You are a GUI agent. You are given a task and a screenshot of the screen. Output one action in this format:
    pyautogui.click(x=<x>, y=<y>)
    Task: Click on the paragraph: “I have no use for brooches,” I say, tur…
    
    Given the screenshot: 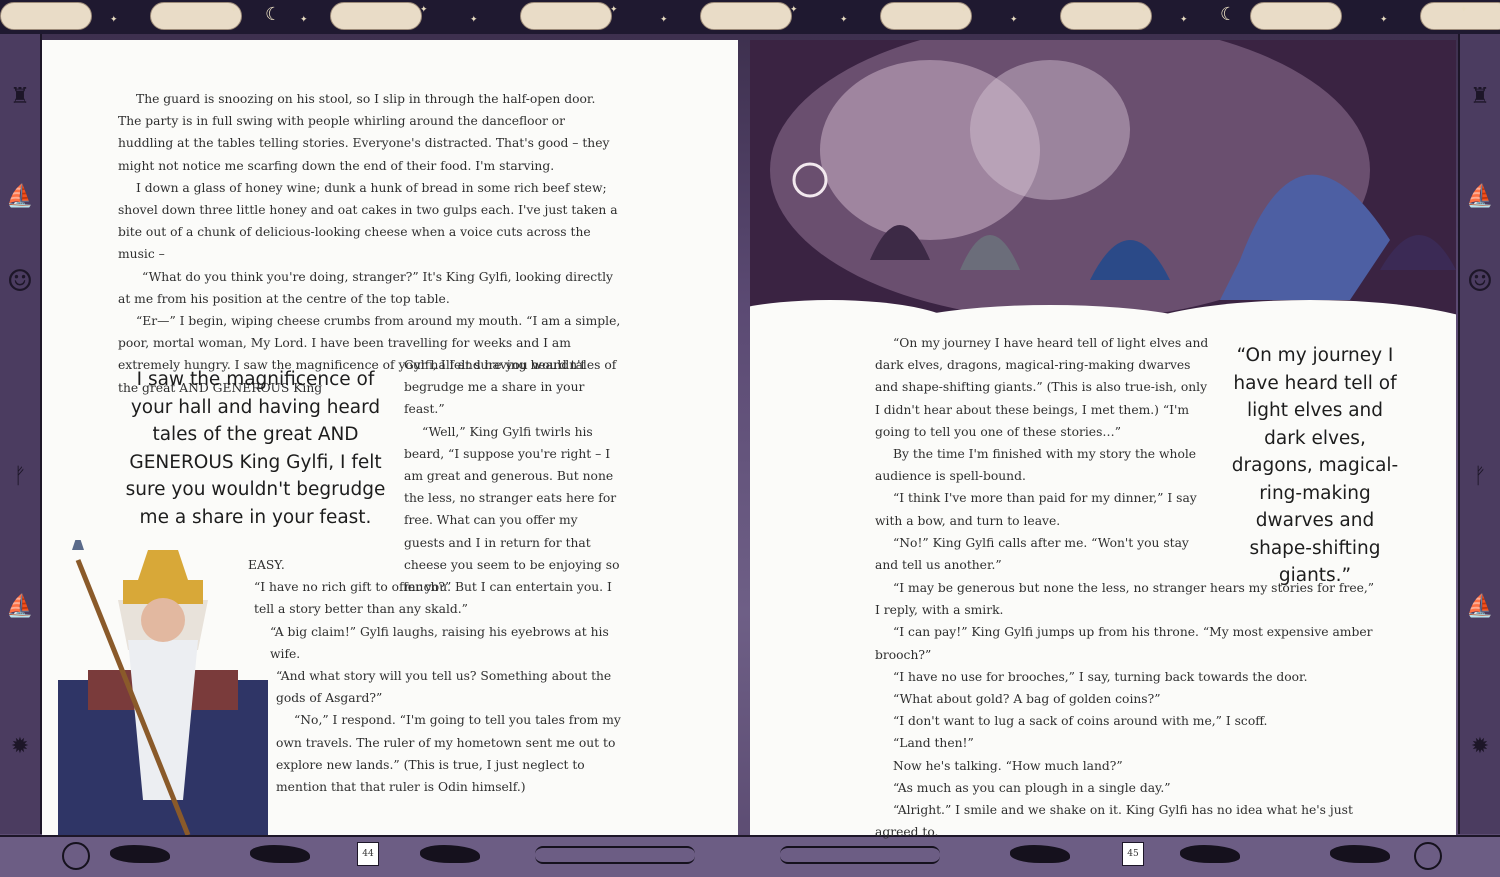 What is the action you would take?
    pyautogui.click(x=1100, y=676)
    